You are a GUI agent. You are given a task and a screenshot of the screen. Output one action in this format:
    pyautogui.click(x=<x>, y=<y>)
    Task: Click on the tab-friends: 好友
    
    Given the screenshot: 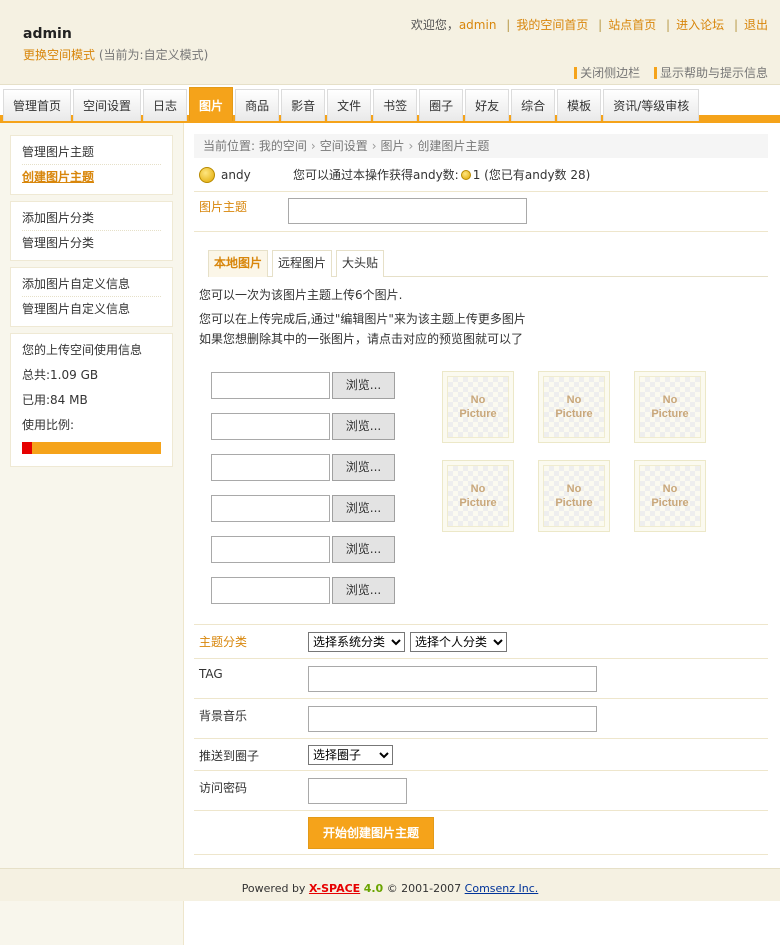 What is the action you would take?
    pyautogui.click(x=487, y=105)
    